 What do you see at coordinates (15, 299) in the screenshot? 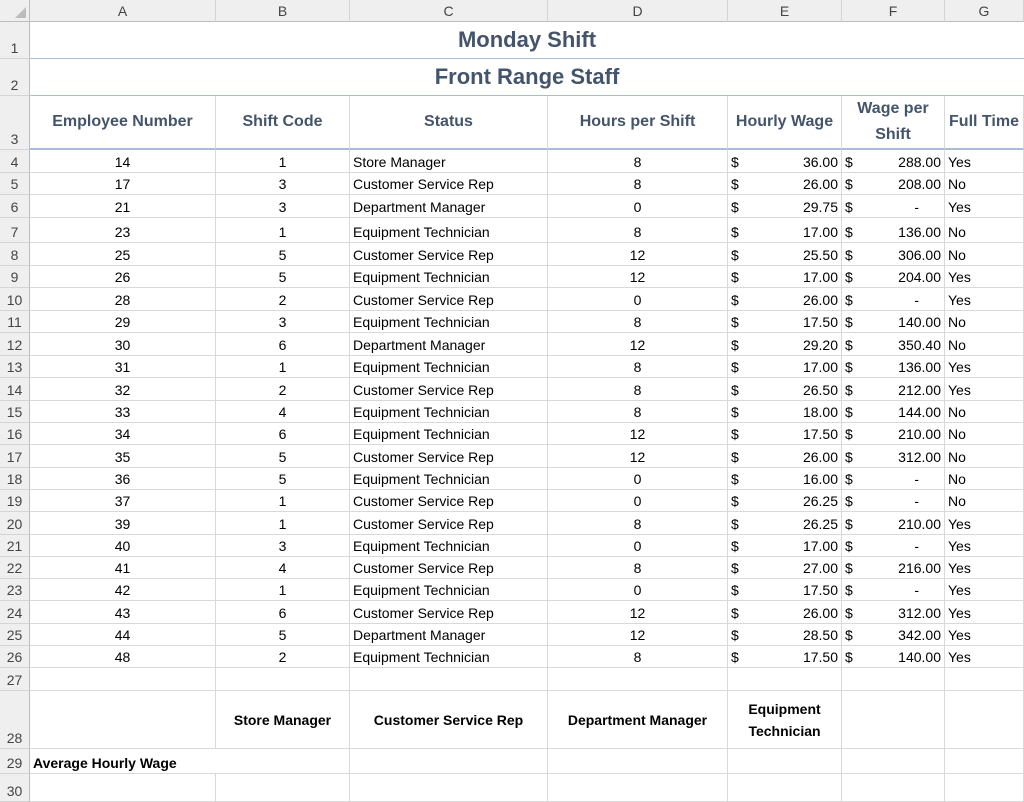
I see `row-header-10: 10` at bounding box center [15, 299].